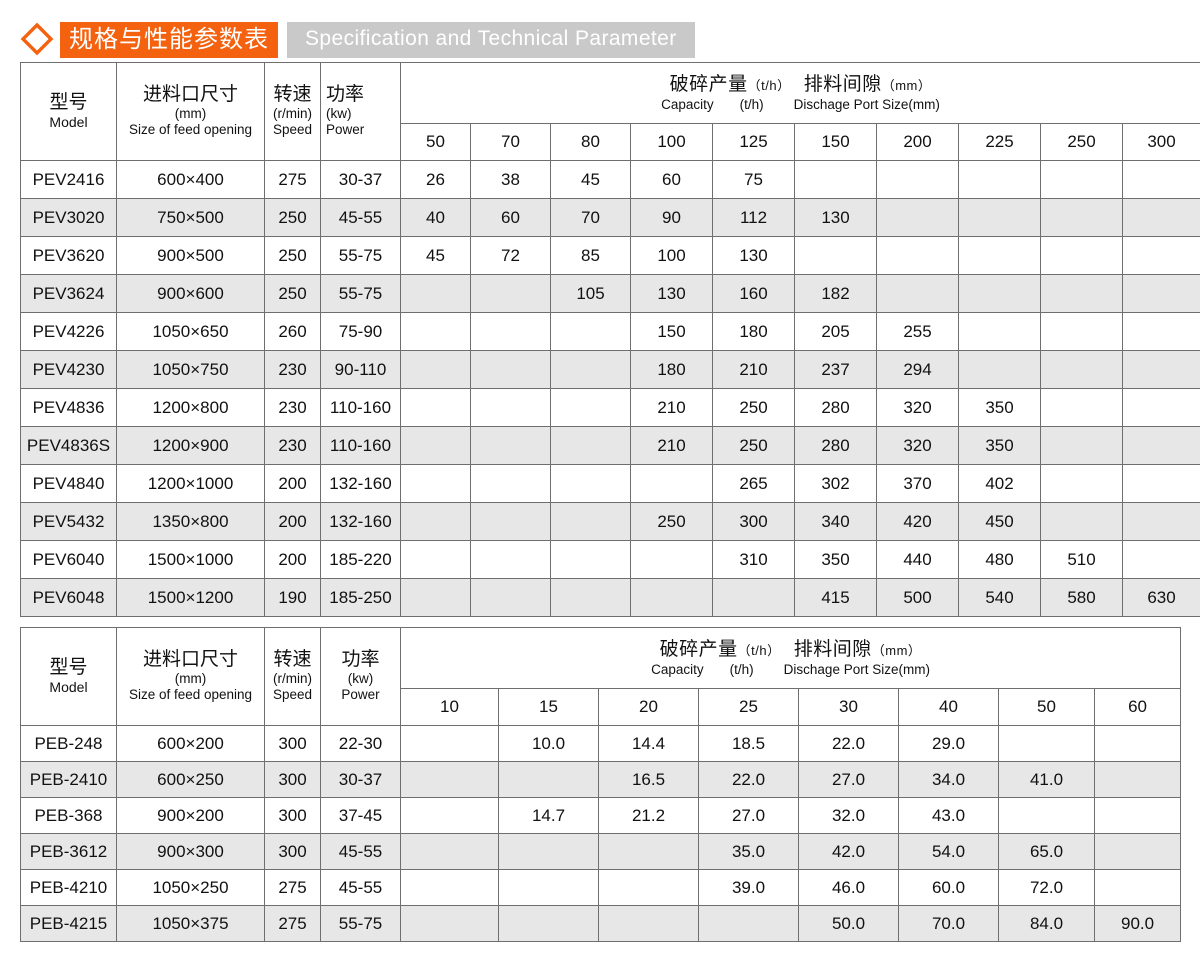  Describe the element at coordinates (835, 369) in the screenshot. I see `cell-capacity: 237` at that location.